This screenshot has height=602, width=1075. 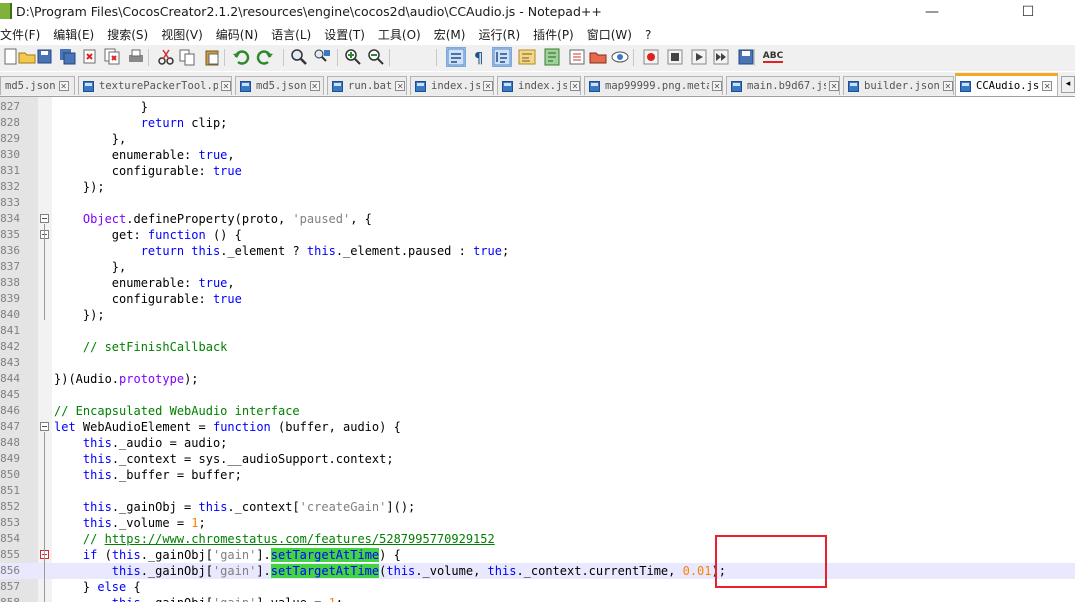 What do you see at coordinates (537, 347) in the screenshot?
I see `code-line: 842 // setFinishCallback` at bounding box center [537, 347].